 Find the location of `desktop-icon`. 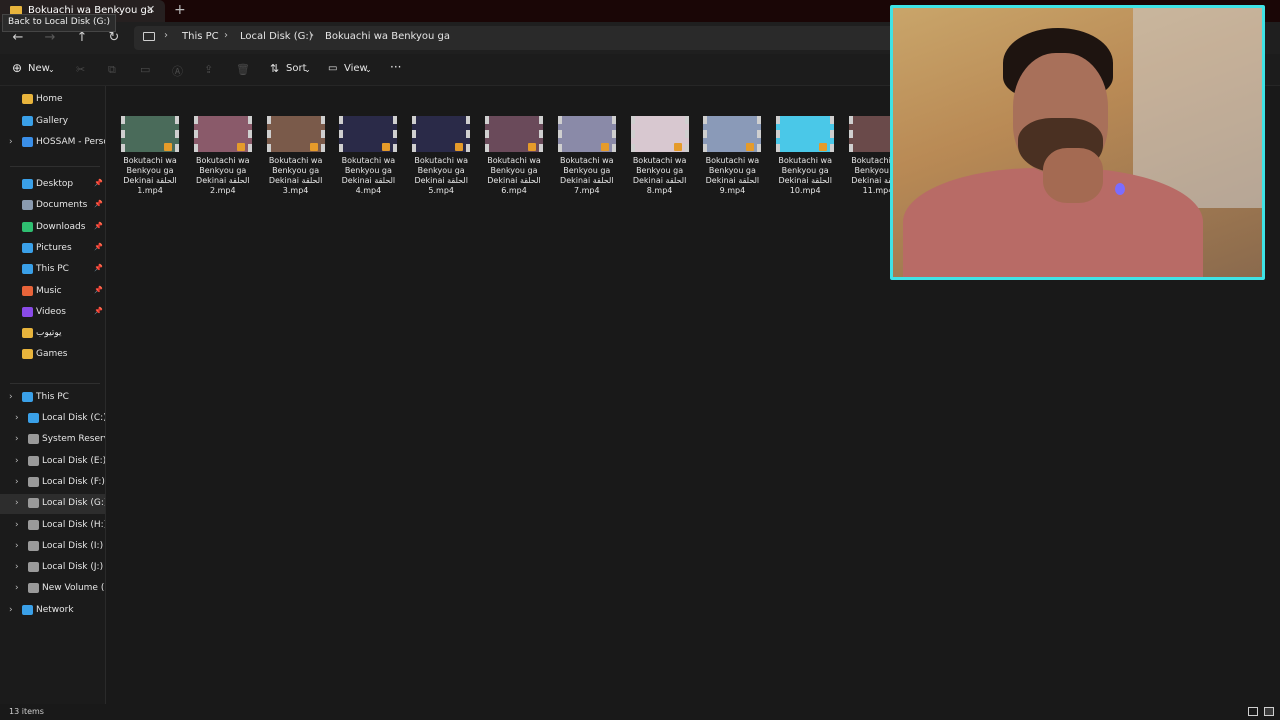

desktop-icon is located at coordinates (27, 184).